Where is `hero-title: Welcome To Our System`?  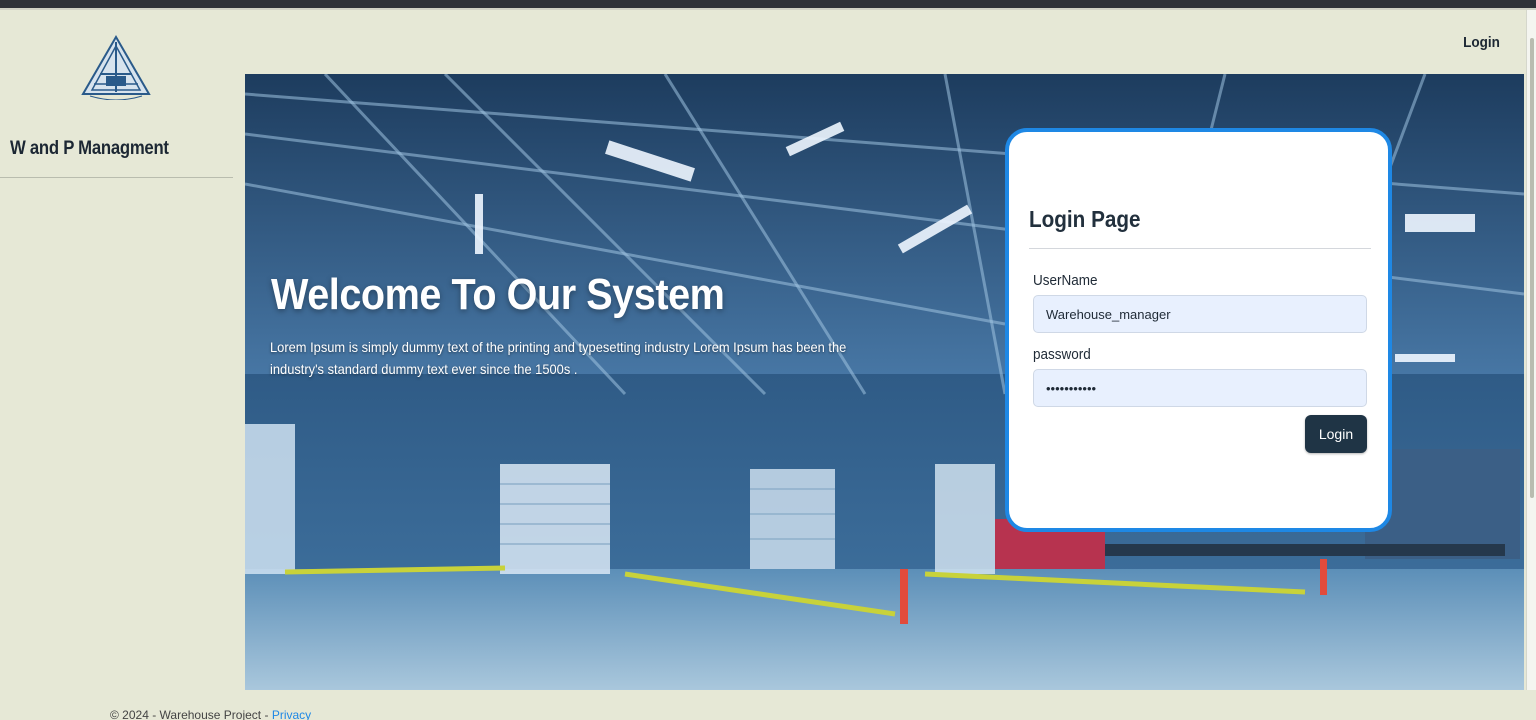
hero-title: Welcome To Our System is located at coordinates (498, 294).